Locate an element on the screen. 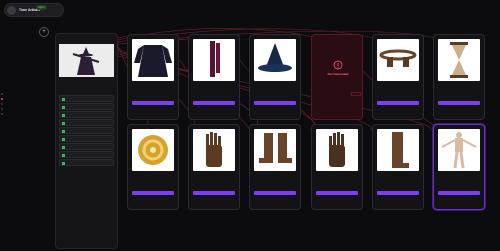 This screenshot has width=500, height=251. item-card-boots is located at coordinates (275, 167).